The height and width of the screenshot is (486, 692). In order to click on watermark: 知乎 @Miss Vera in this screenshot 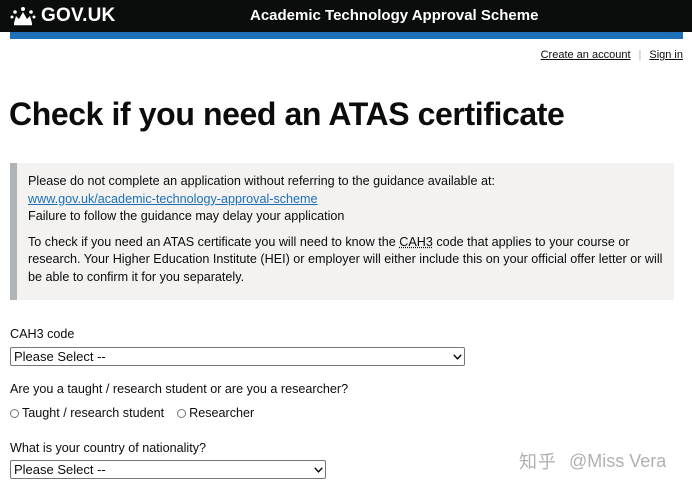, I will do `click(592, 461)`.